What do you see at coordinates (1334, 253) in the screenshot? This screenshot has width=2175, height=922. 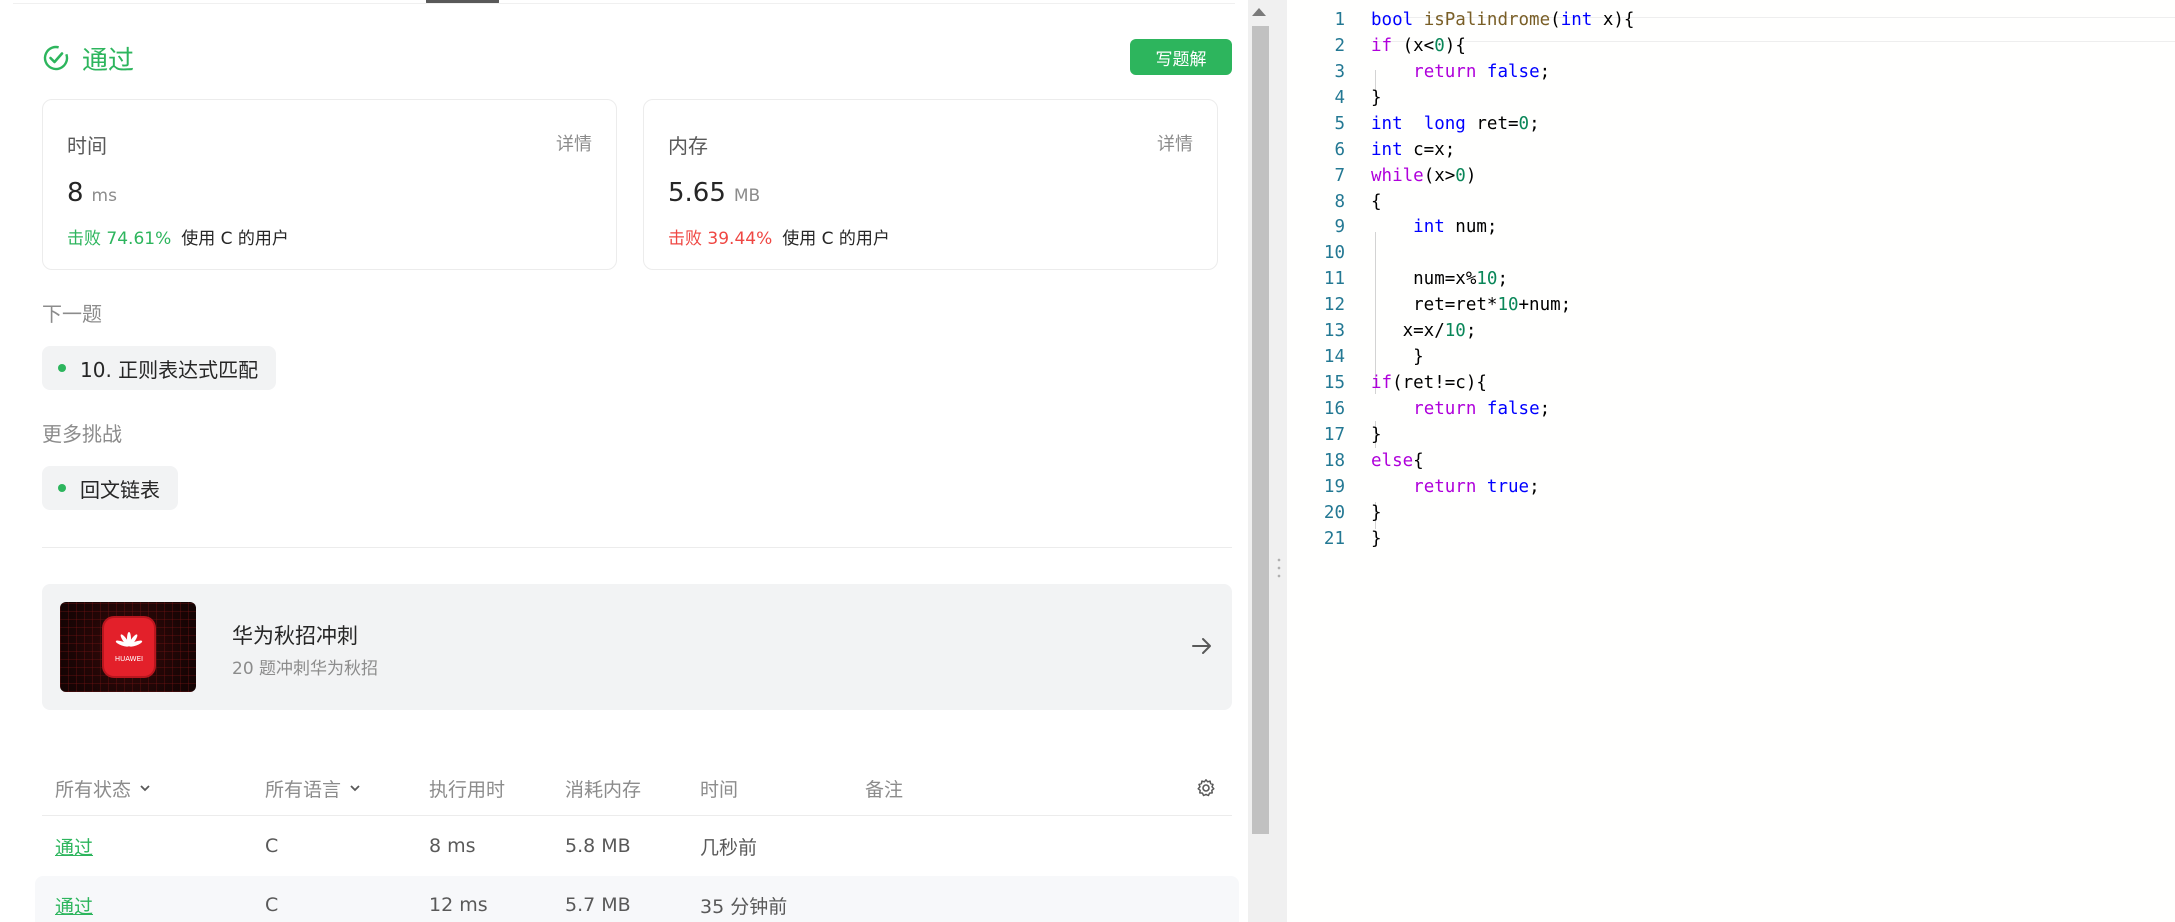 I see `line-number: 10` at bounding box center [1334, 253].